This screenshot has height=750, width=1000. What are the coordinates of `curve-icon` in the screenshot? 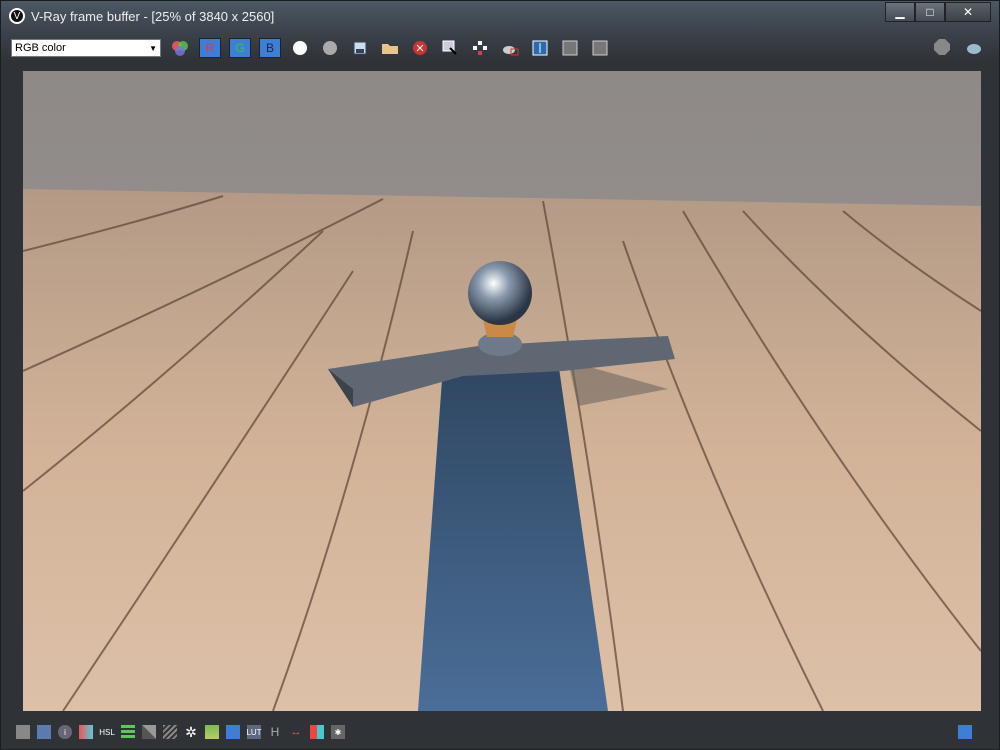 It's located at (149, 732).